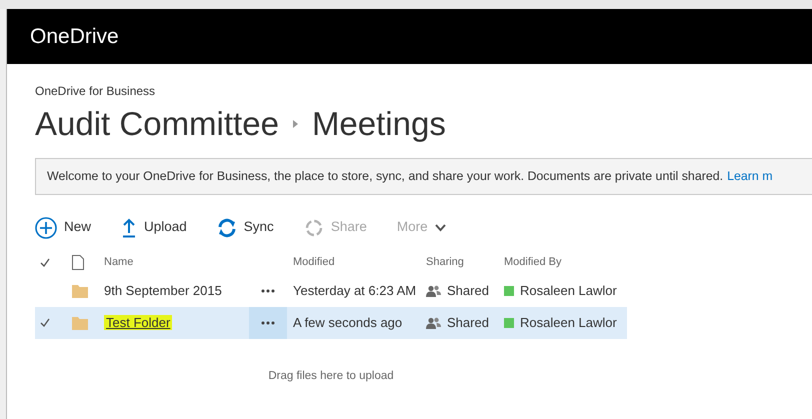 The height and width of the screenshot is (419, 812). Describe the element at coordinates (440, 228) in the screenshot. I see `chevron-down-icon` at that location.